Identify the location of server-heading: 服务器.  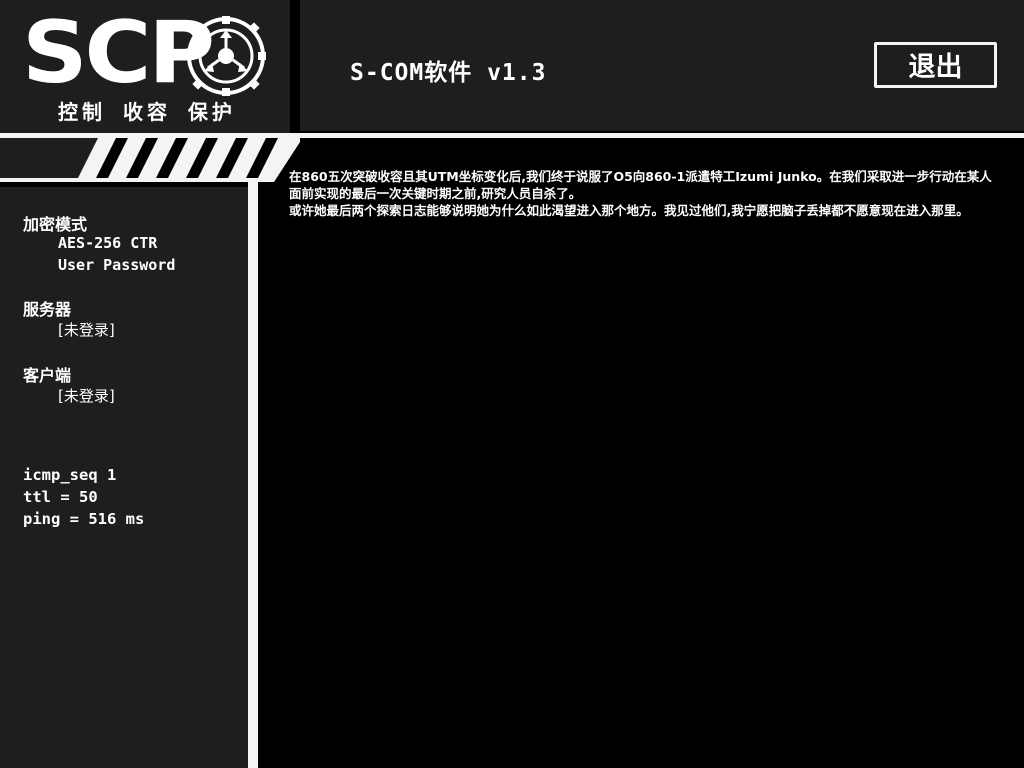
(47, 309).